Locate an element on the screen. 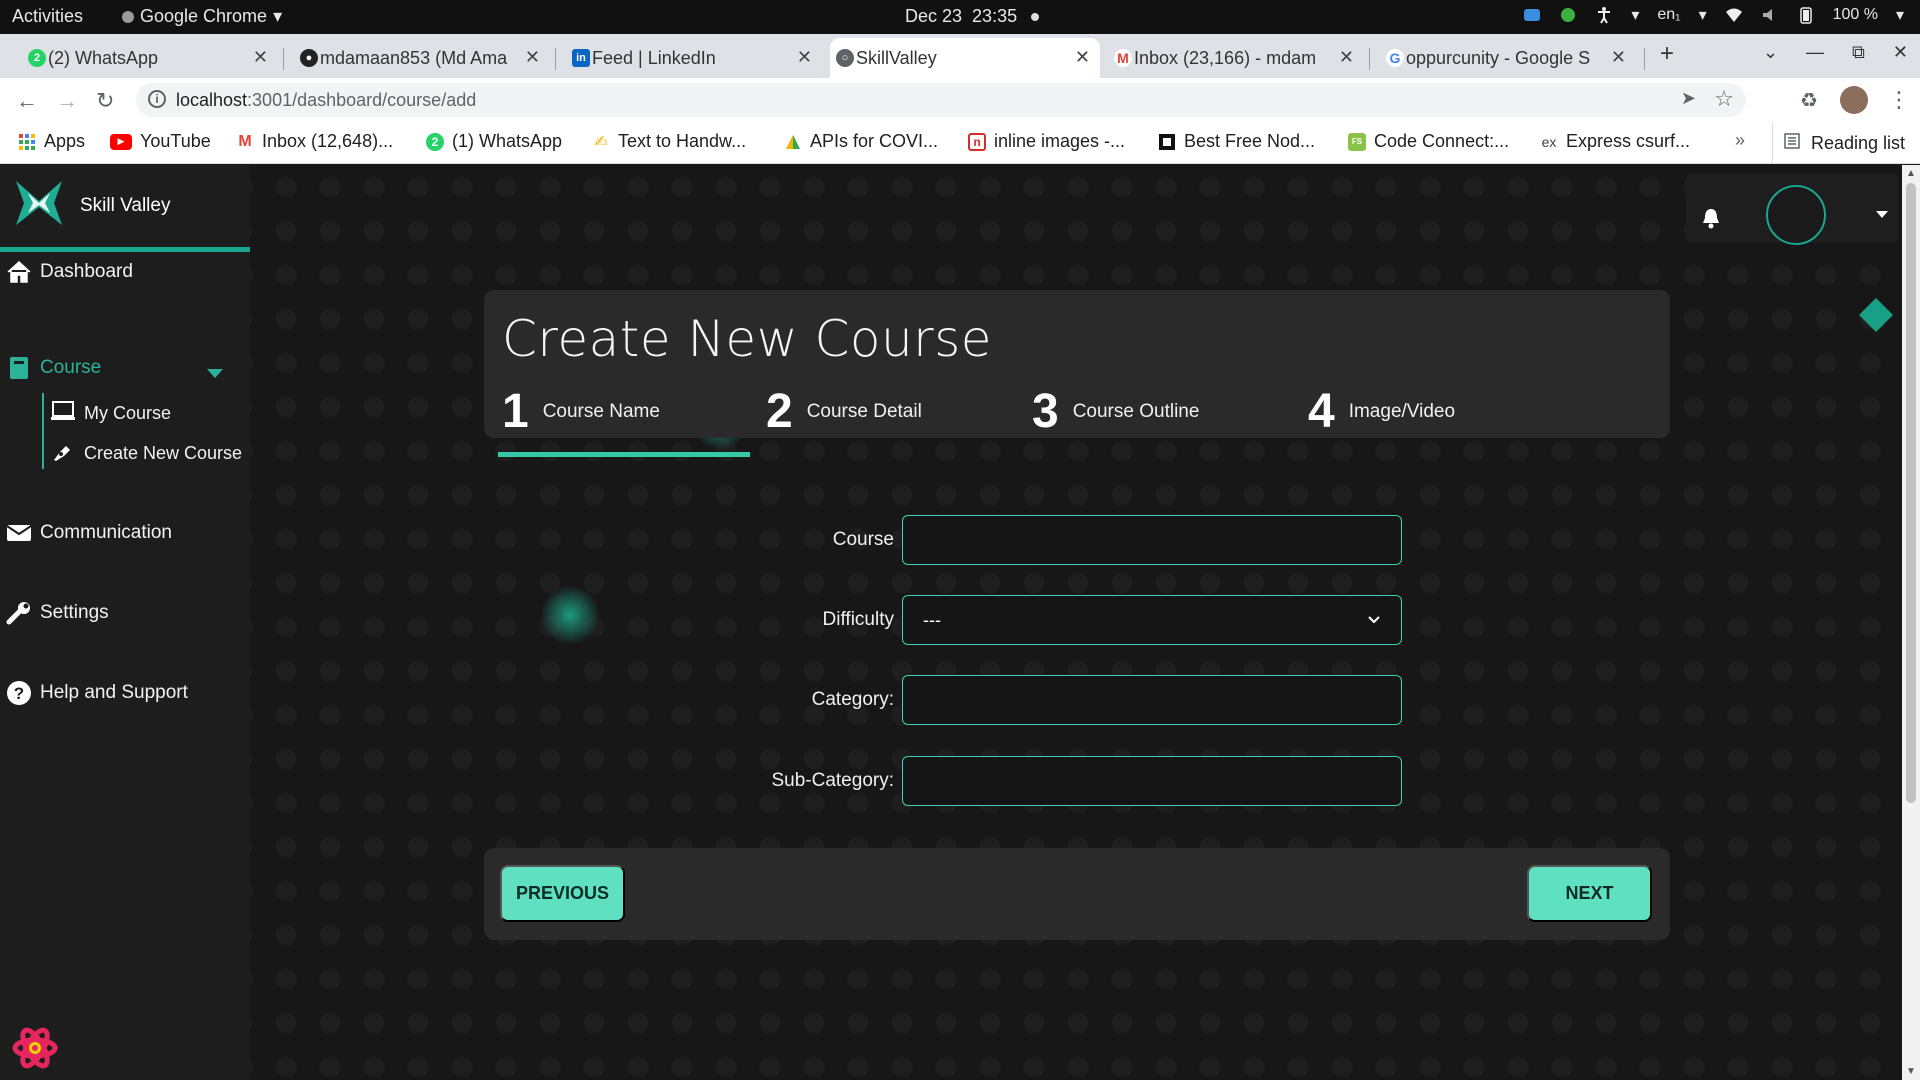 This screenshot has width=1920, height=1080. bookmark-whatsapp: 2 (1) WhatsApp is located at coordinates (494, 141).